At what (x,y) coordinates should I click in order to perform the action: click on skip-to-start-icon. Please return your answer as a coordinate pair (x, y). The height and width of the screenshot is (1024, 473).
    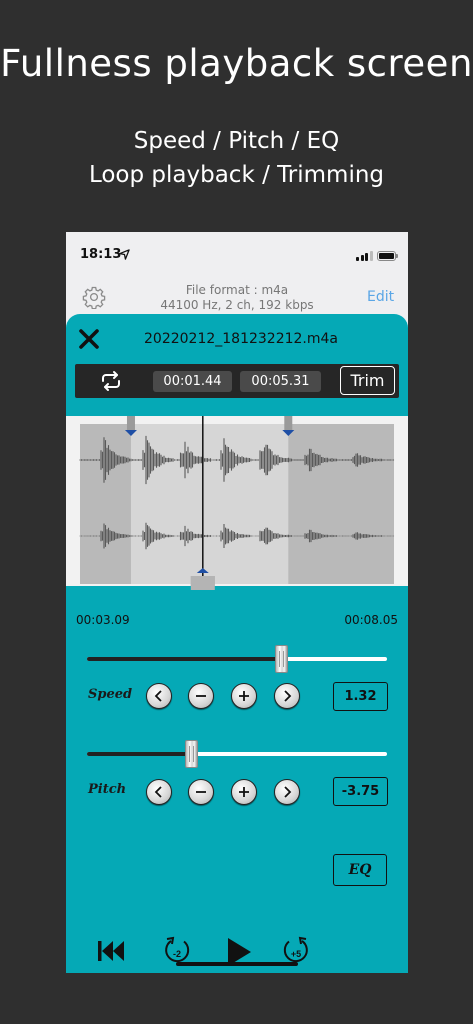
    Looking at the image, I should click on (111, 951).